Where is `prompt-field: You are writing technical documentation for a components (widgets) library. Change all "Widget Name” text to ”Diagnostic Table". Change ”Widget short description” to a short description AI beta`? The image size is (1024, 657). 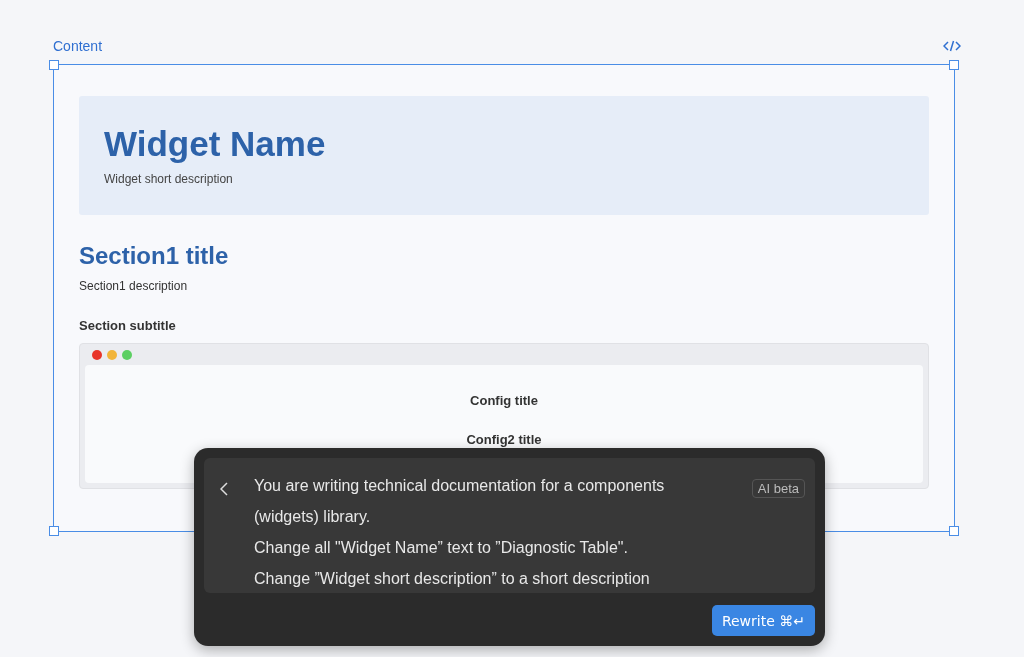
prompt-field: You are writing technical documentation for a components (widgets) library. Change all "Widget Name” text to ”Diagnostic Table". Change ”Widget short description” to a short description AI beta is located at coordinates (509, 525).